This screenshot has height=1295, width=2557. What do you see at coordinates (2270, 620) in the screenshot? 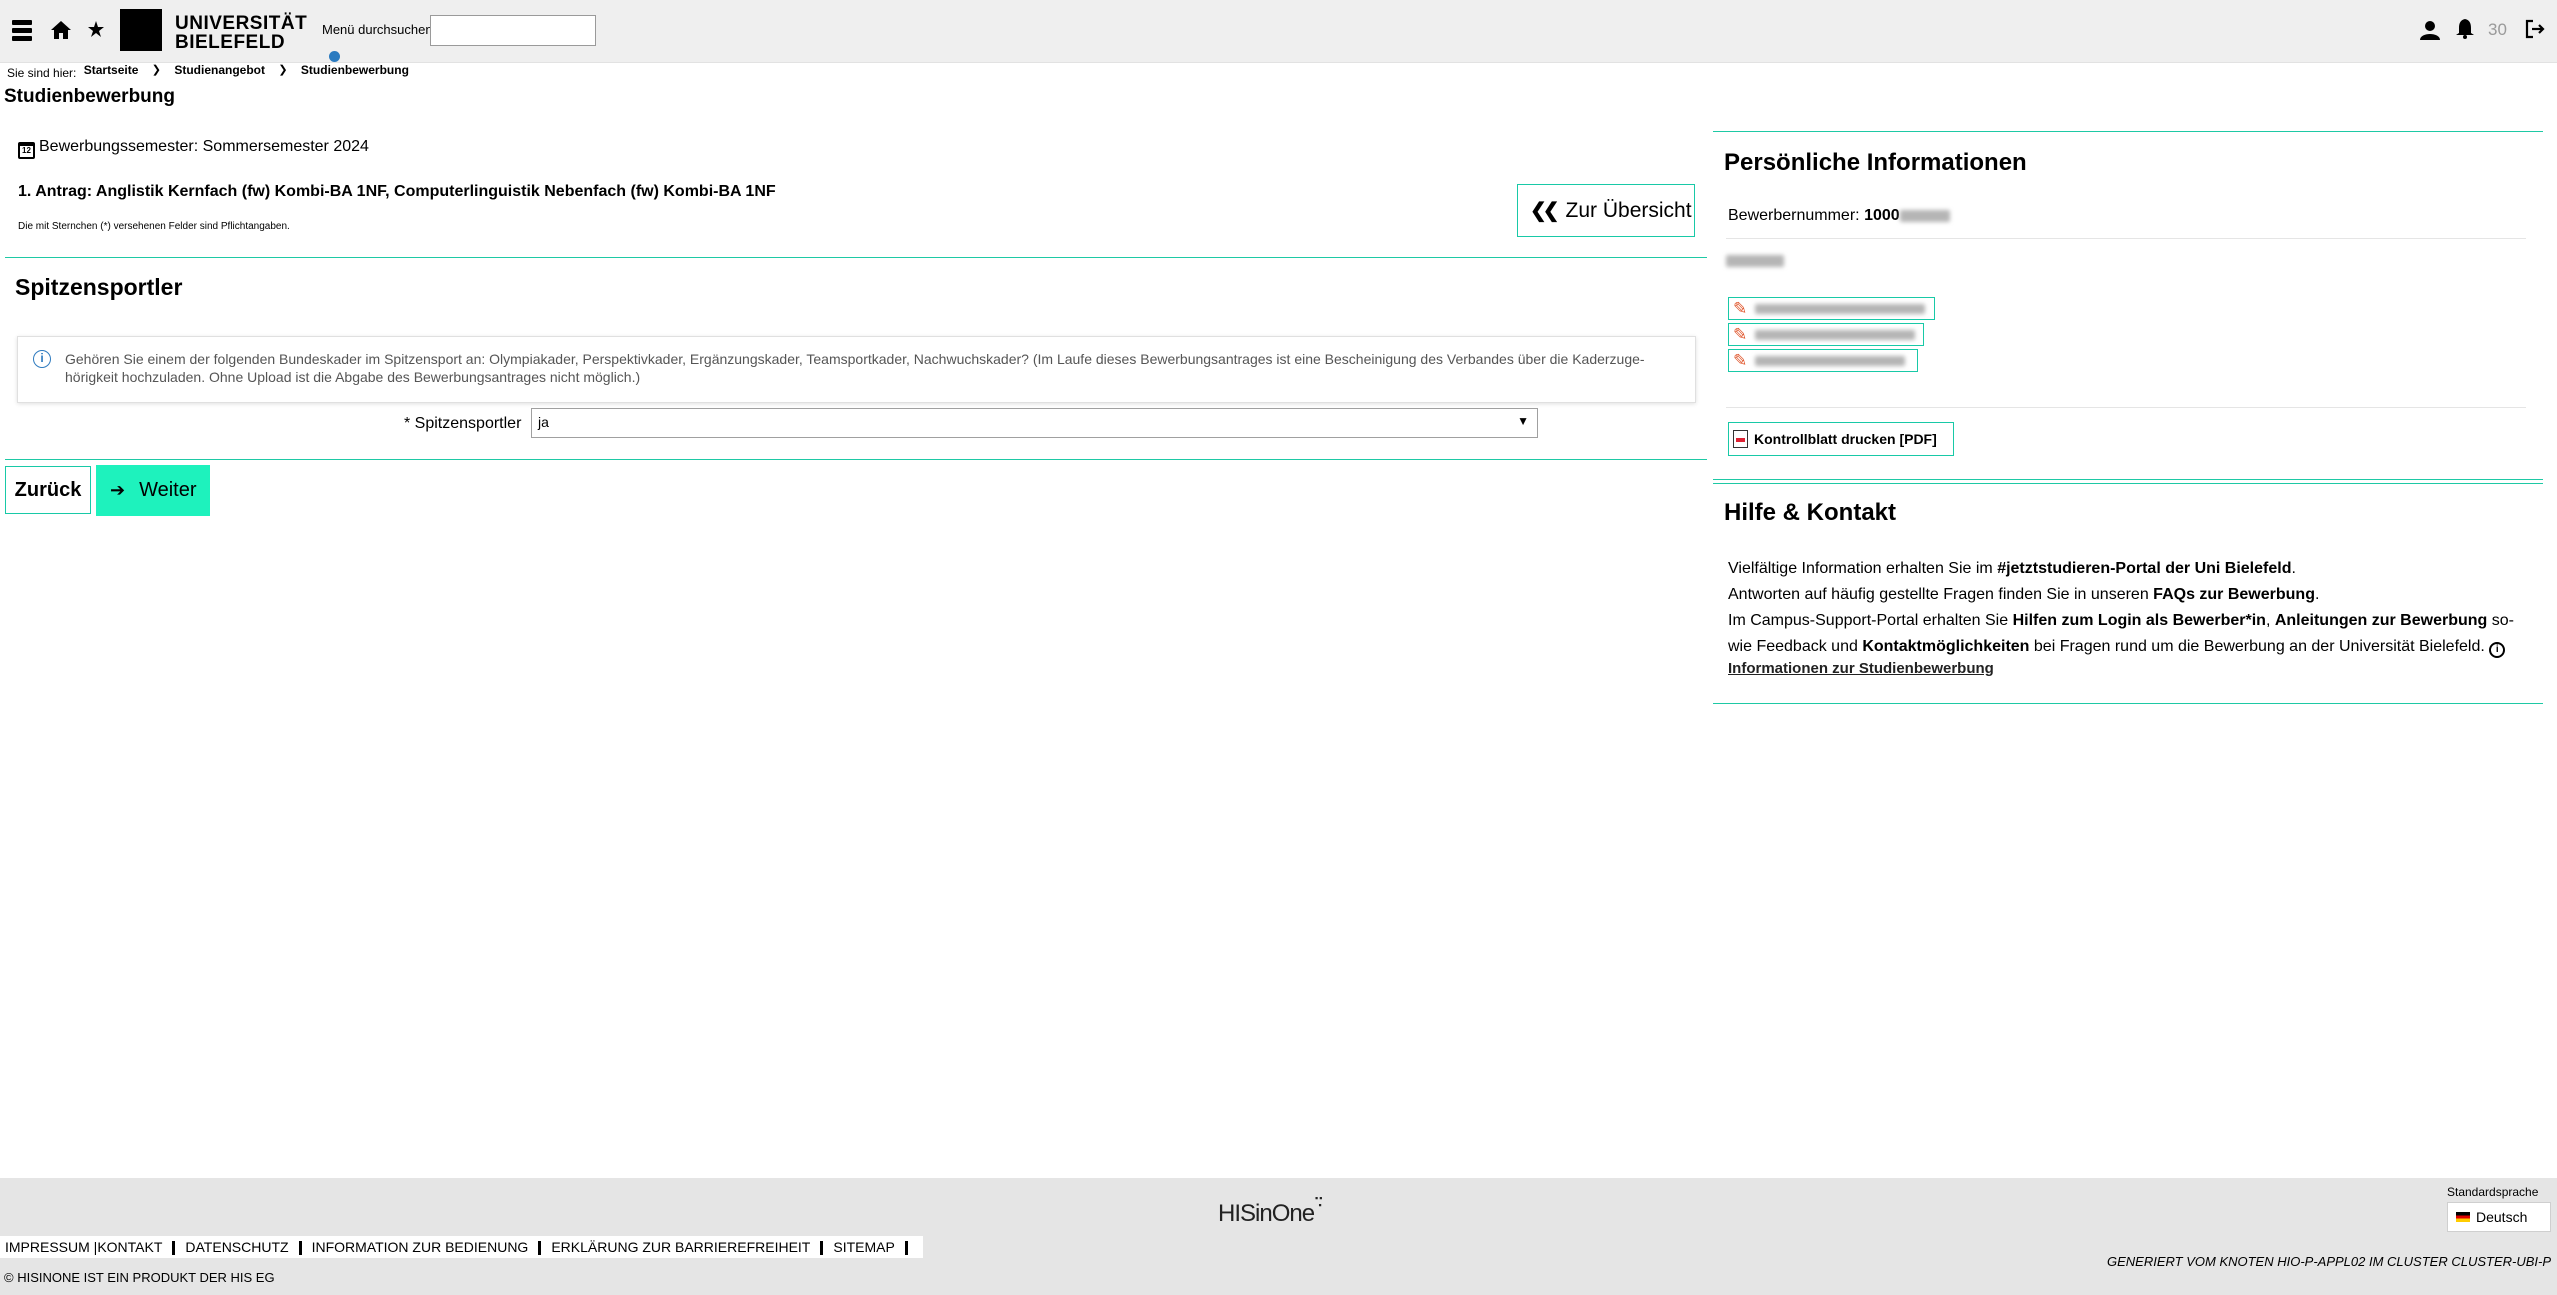
I see `help-line3-sep: ,` at bounding box center [2270, 620].